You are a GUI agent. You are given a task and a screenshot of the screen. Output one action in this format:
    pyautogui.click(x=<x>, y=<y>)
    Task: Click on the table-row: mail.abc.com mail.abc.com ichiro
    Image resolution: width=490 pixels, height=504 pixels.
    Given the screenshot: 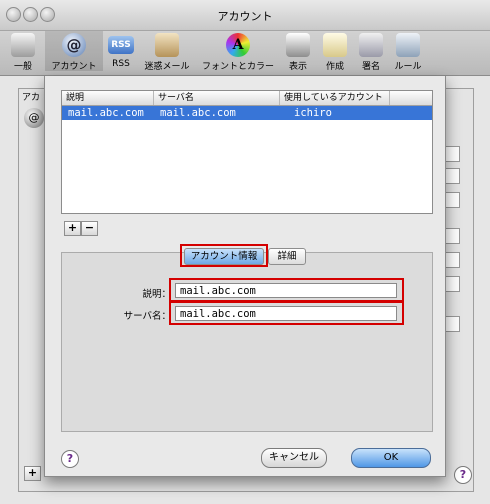 What is the action you would take?
    pyautogui.click(x=247, y=113)
    